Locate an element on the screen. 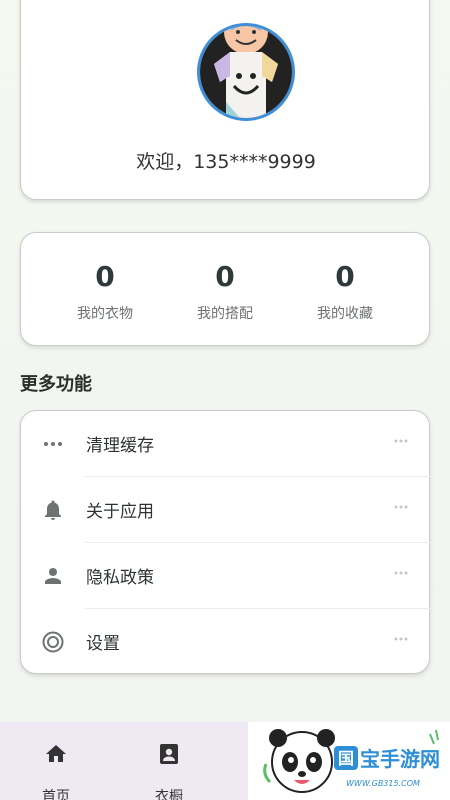 Image resolution: width=450 pixels, height=800 pixels. stat-favorites-label: 我的收藏 is located at coordinates (345, 314).